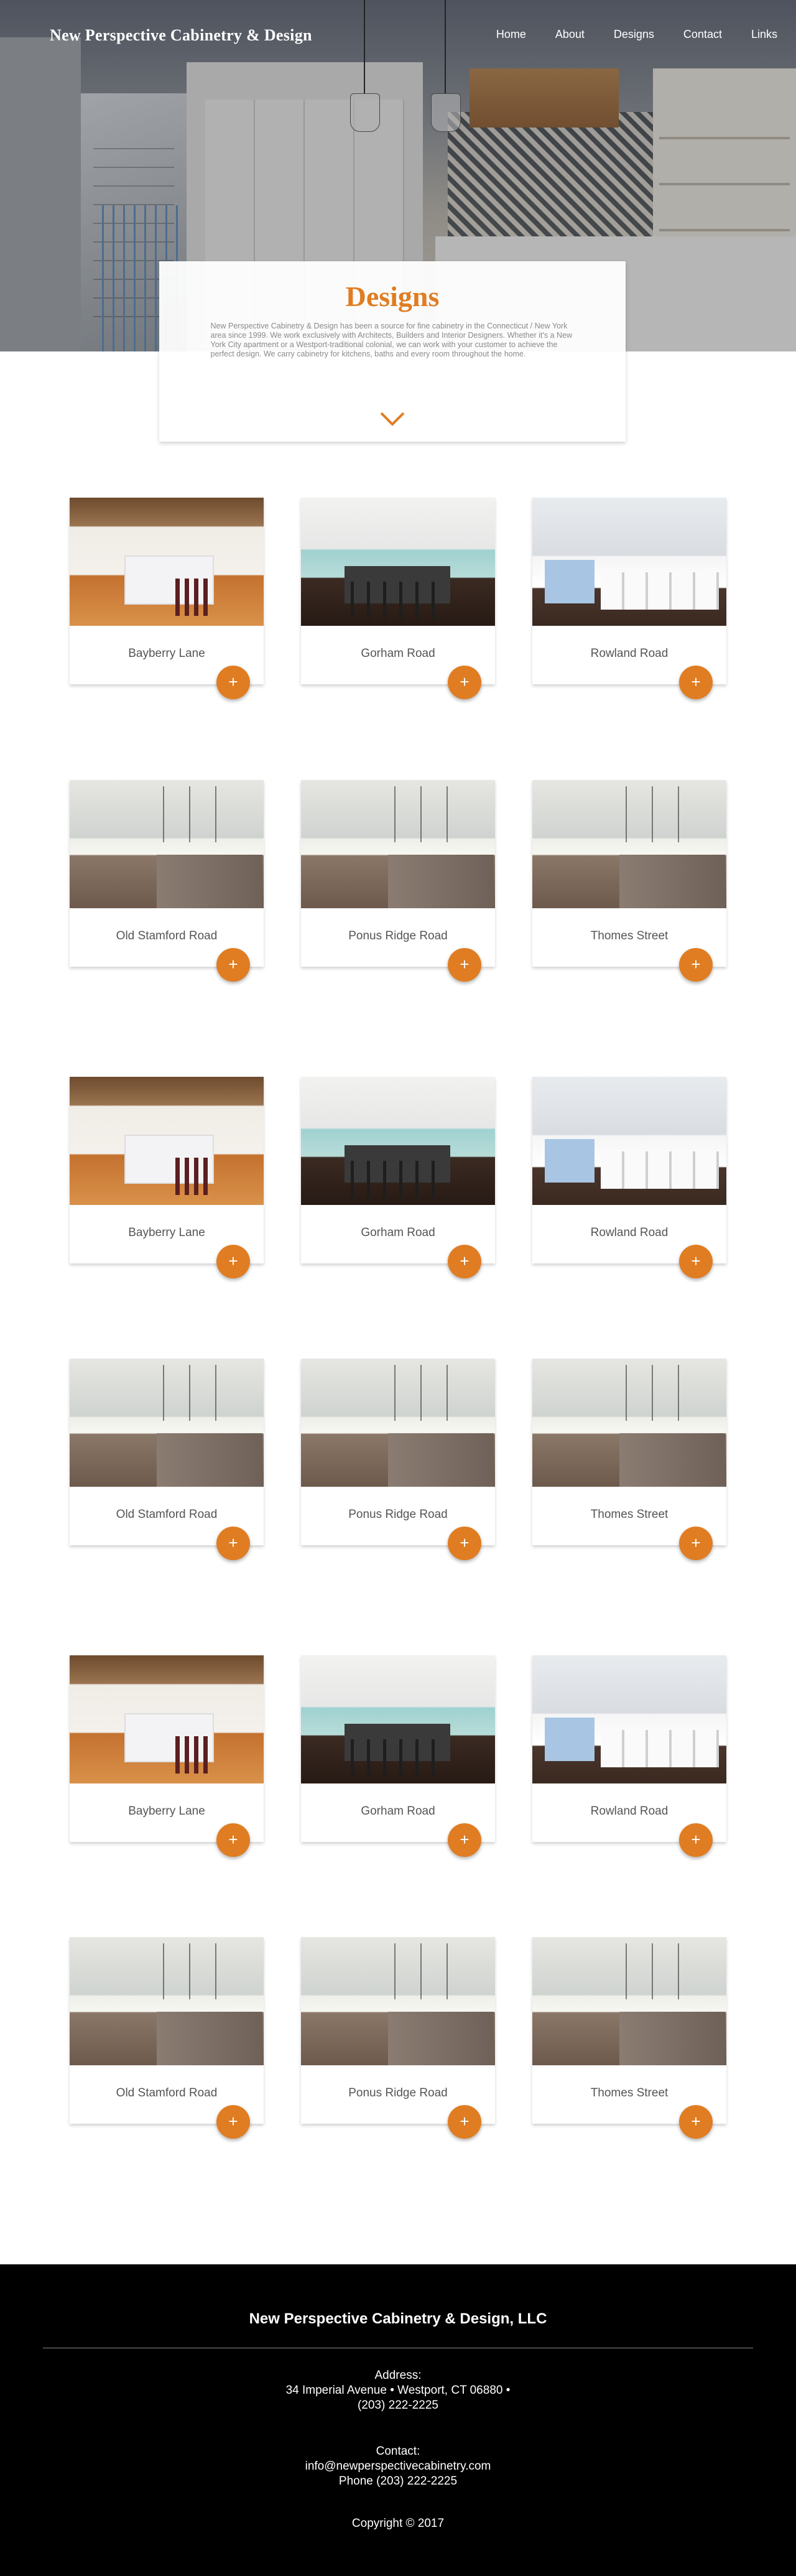  Describe the element at coordinates (392, 296) in the screenshot. I see `page-title: Designs` at that location.